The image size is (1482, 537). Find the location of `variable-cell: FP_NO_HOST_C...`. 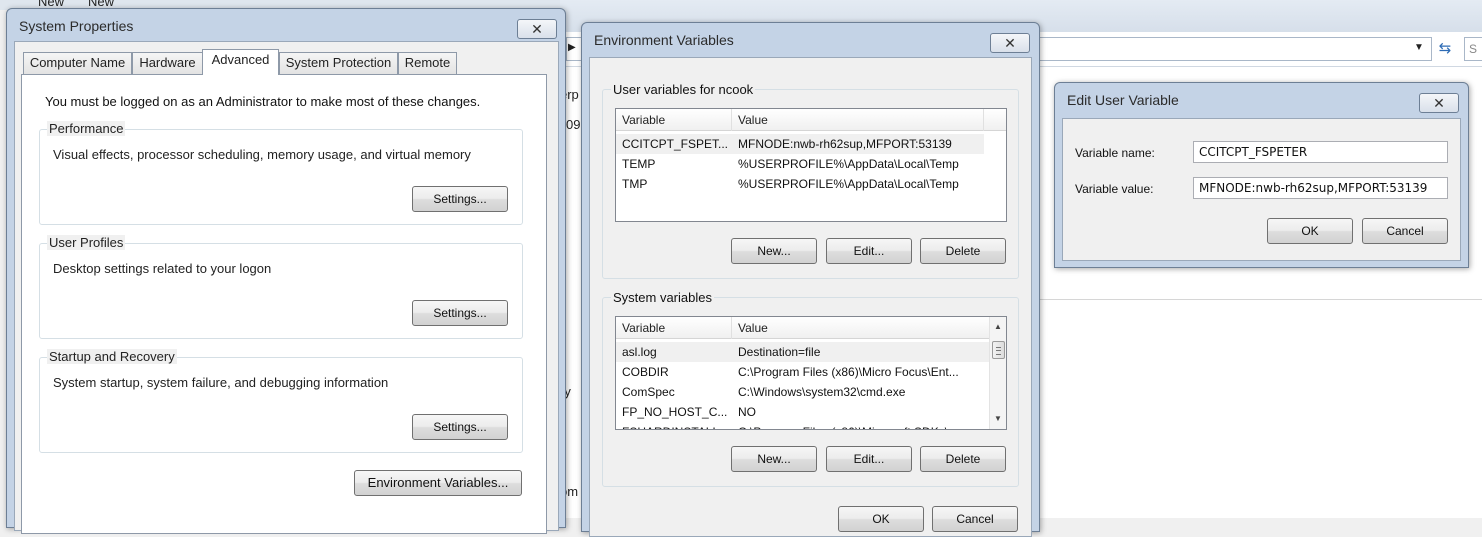

variable-cell: FP_NO_HOST_C... is located at coordinates (675, 412).